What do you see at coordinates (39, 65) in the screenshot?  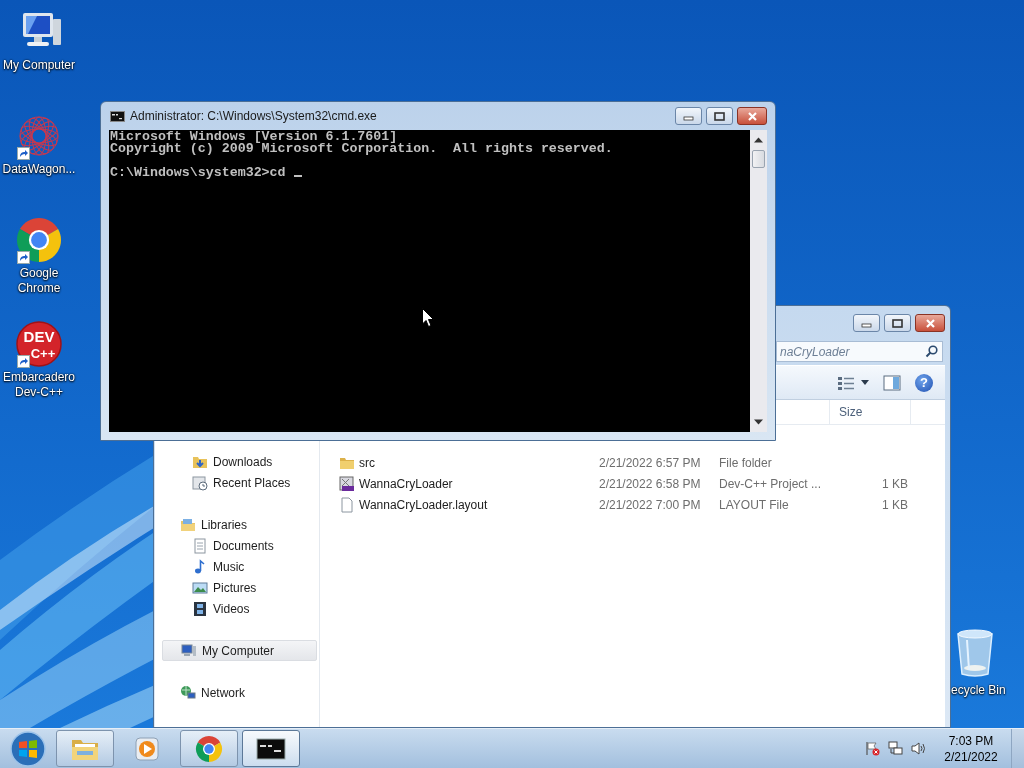 I see `icon-label: My Computer` at bounding box center [39, 65].